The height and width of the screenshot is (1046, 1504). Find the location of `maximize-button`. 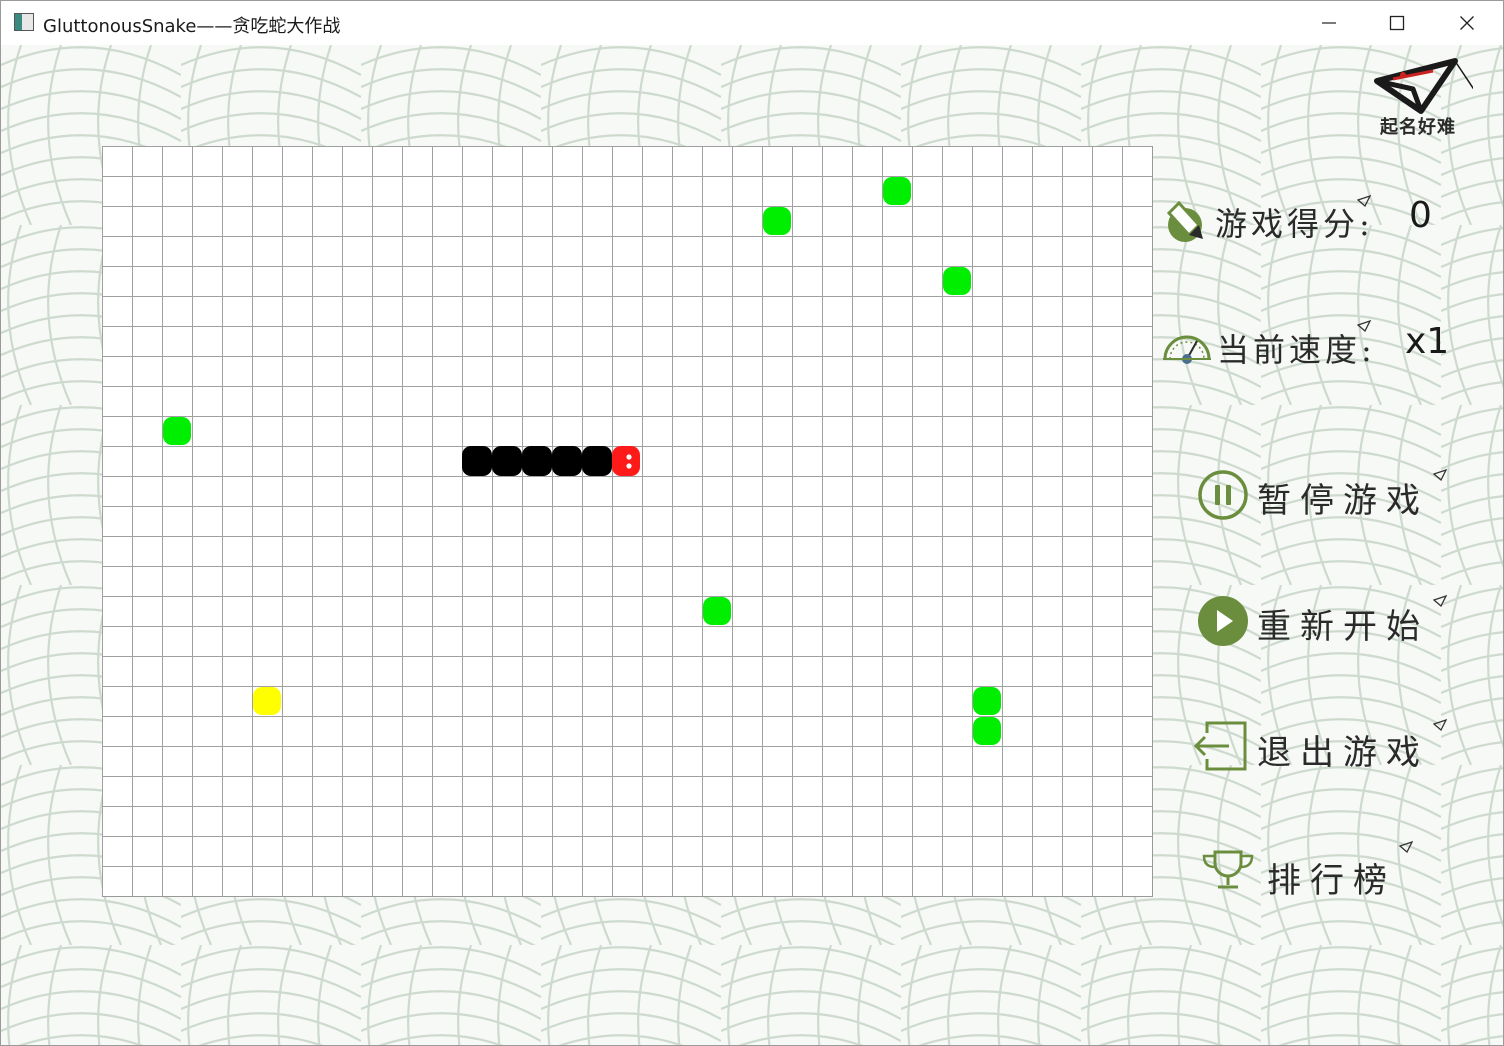

maximize-button is located at coordinates (1397, 23).